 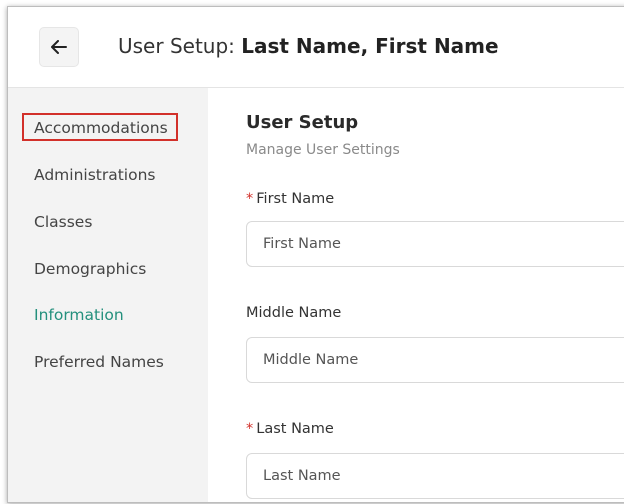 What do you see at coordinates (435, 244) in the screenshot?
I see `first-name-field` at bounding box center [435, 244].